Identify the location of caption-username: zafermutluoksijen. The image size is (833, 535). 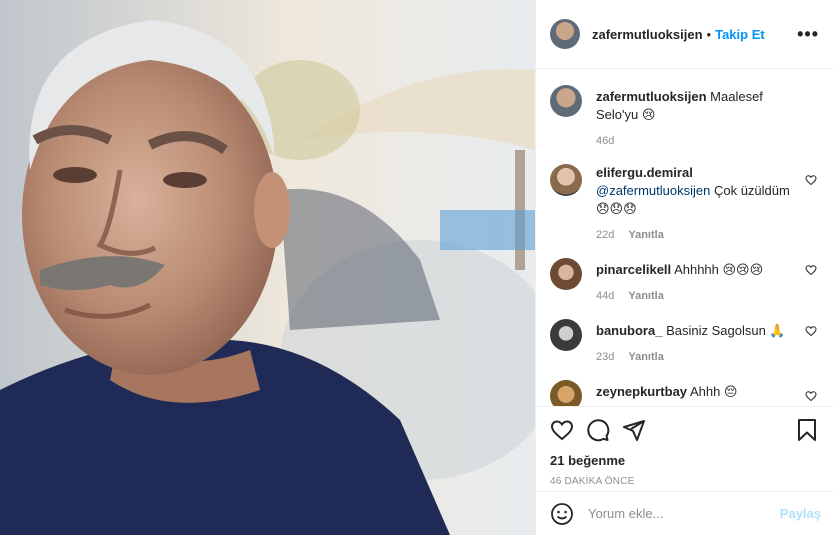
(651, 96).